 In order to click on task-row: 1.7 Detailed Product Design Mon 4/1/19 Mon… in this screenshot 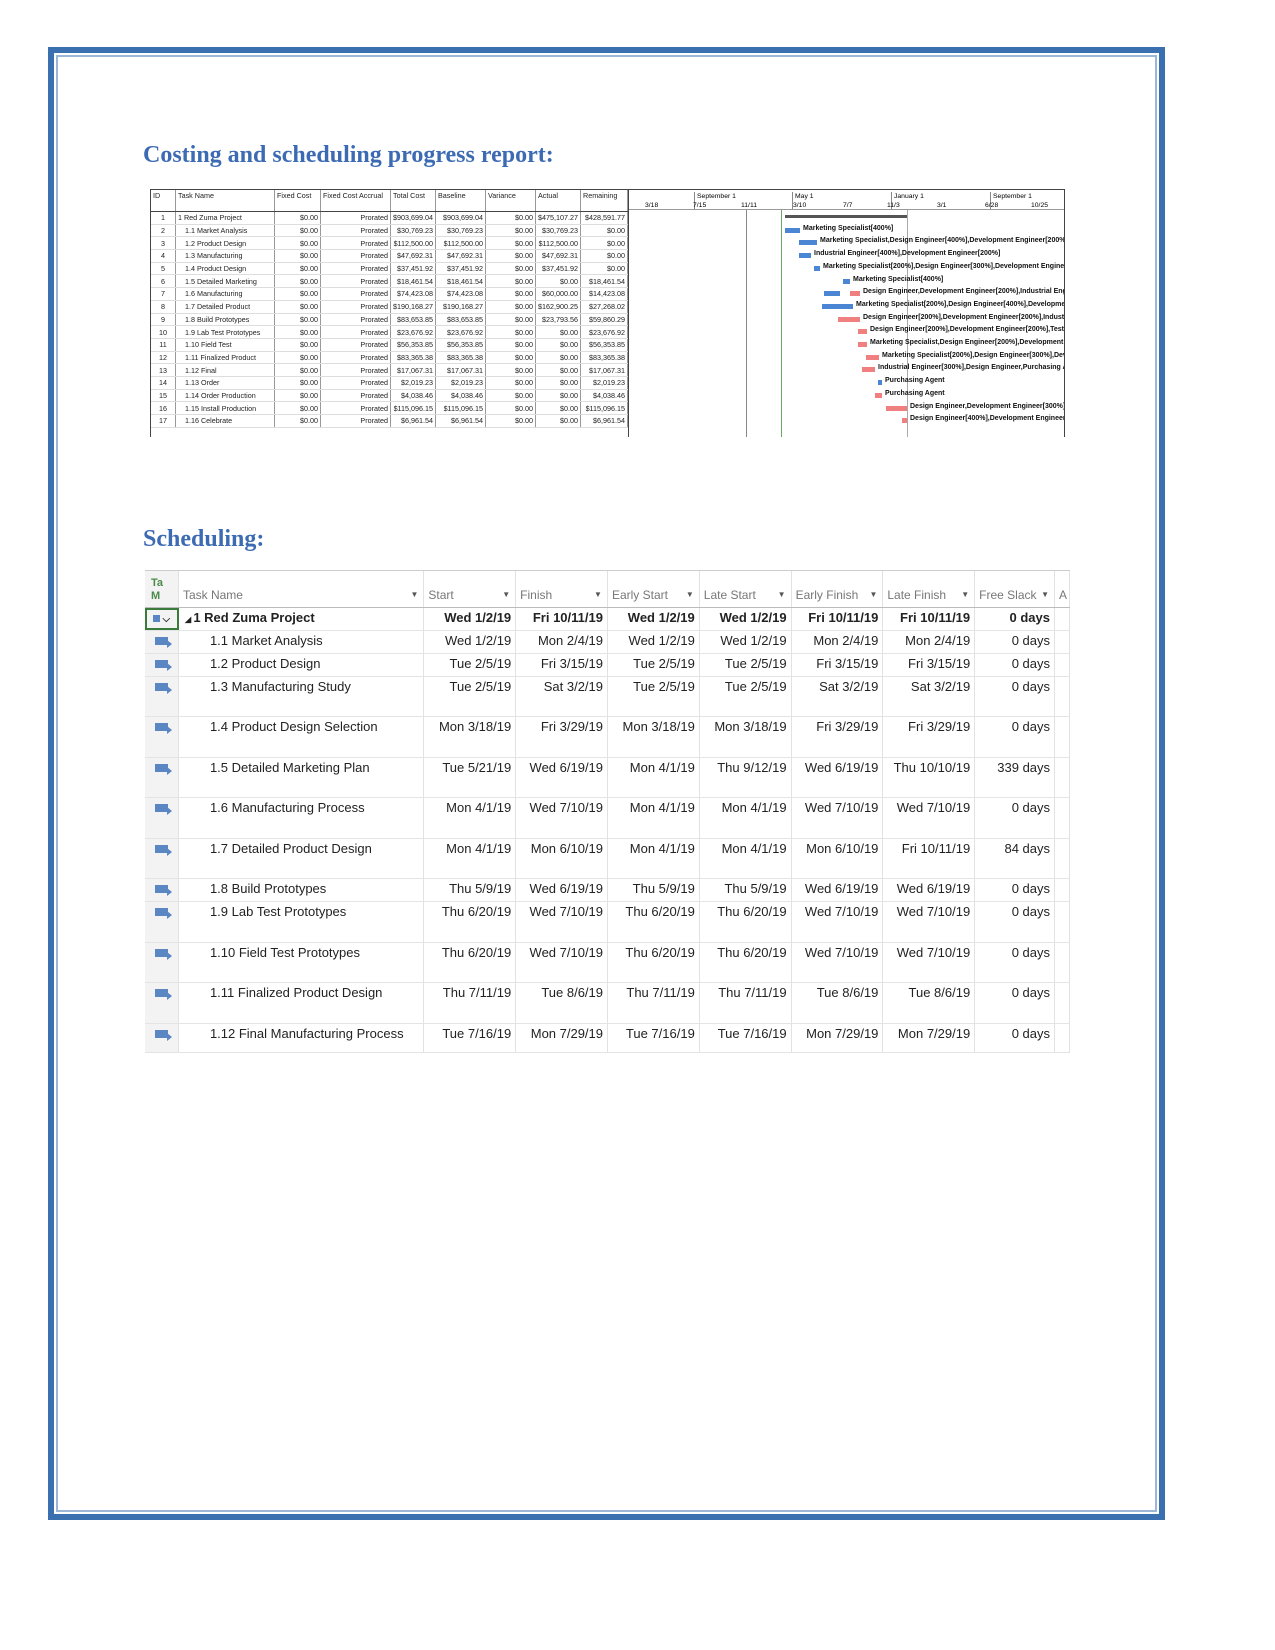, I will do `click(608, 859)`.